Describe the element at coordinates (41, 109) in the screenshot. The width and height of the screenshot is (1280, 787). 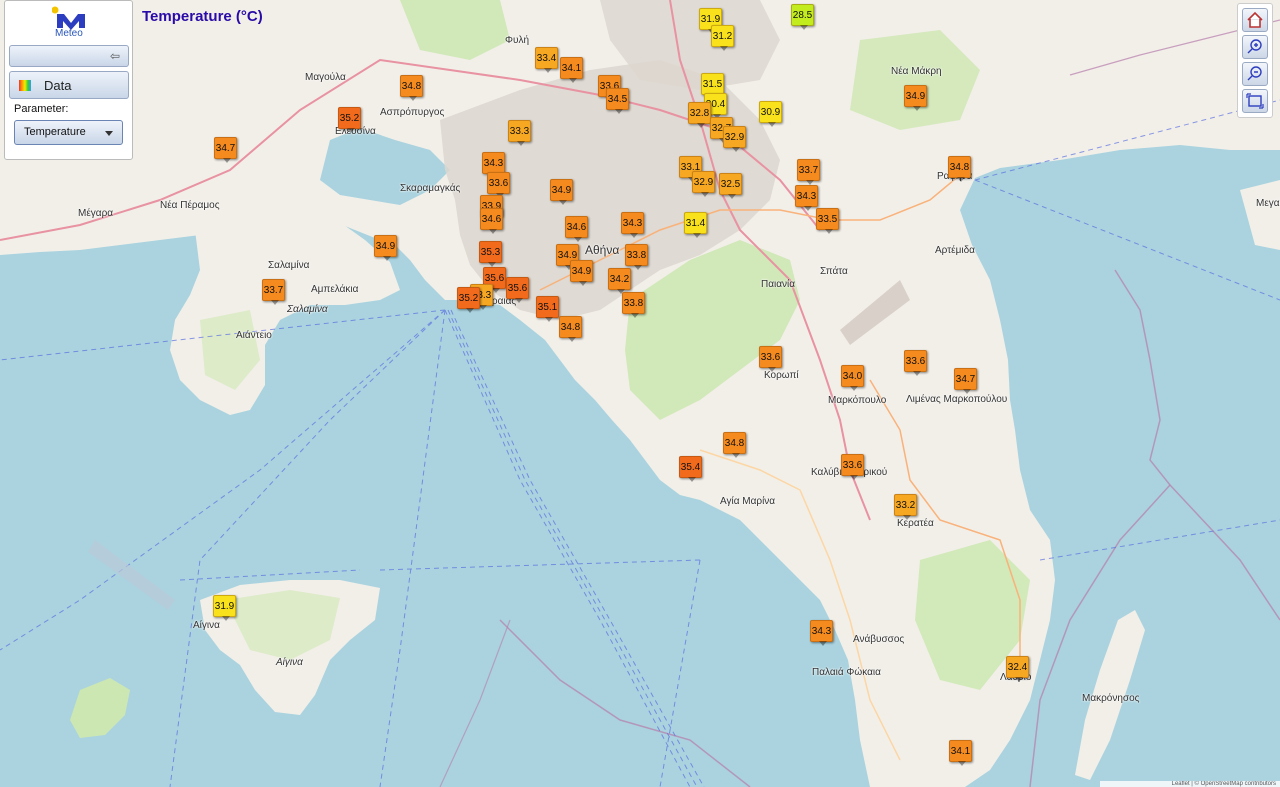
I see `parameter-label: Parameter:` at that location.